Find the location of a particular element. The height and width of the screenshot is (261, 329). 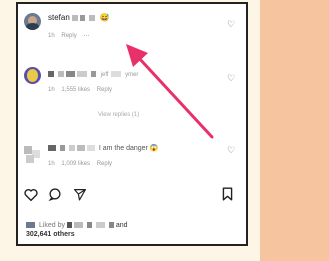

comment-icon is located at coordinates (55, 194).